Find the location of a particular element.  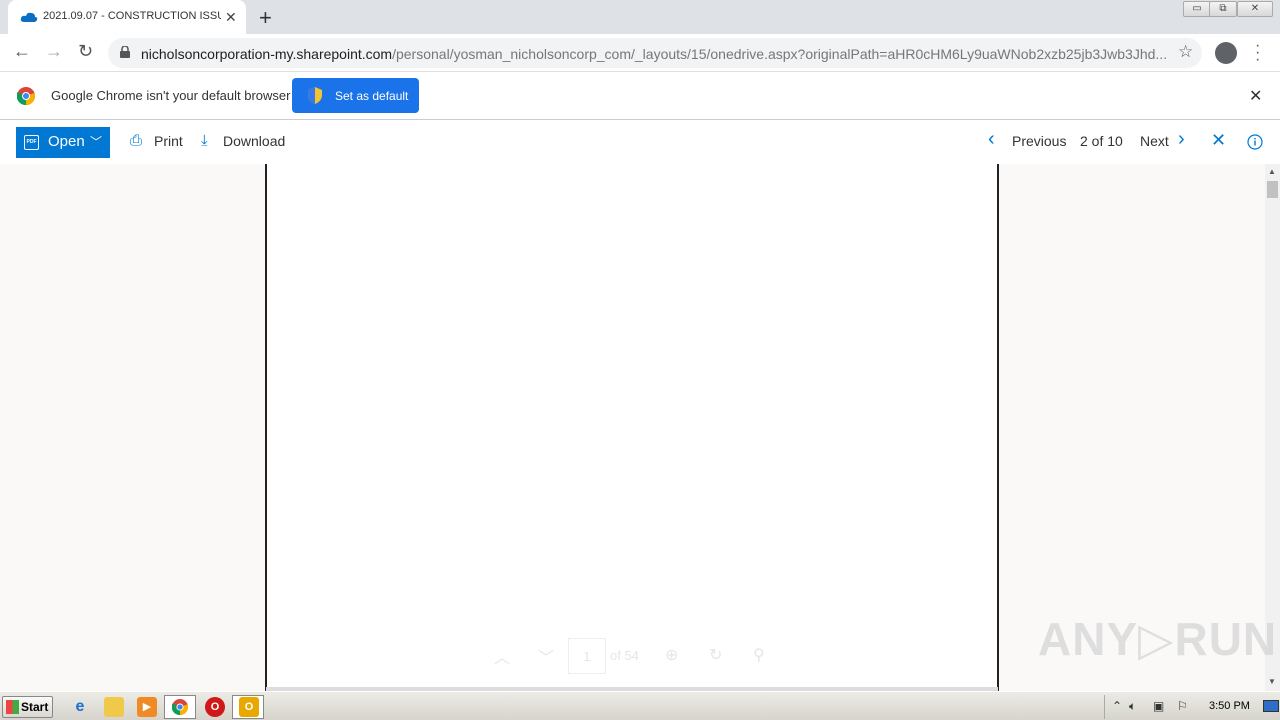

active-tab: 2021.09.07 - CONSTRUCTION ISSUI ✕ is located at coordinates (127, 17).